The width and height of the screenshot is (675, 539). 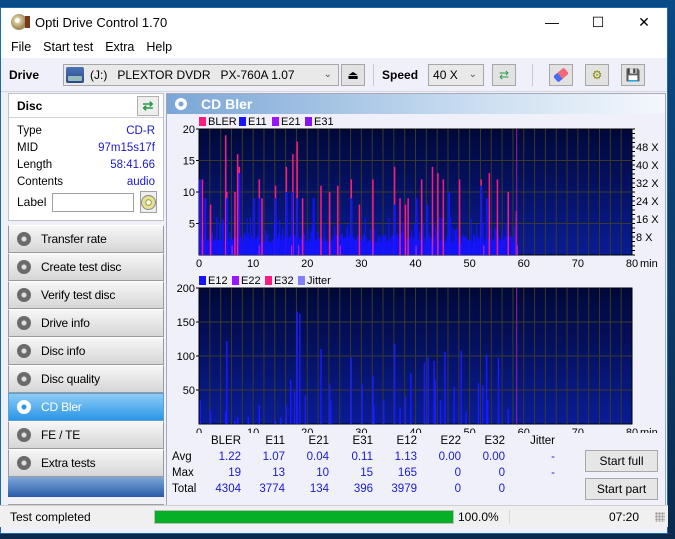 I want to click on menu-start-test: Start test, so click(x=68, y=47).